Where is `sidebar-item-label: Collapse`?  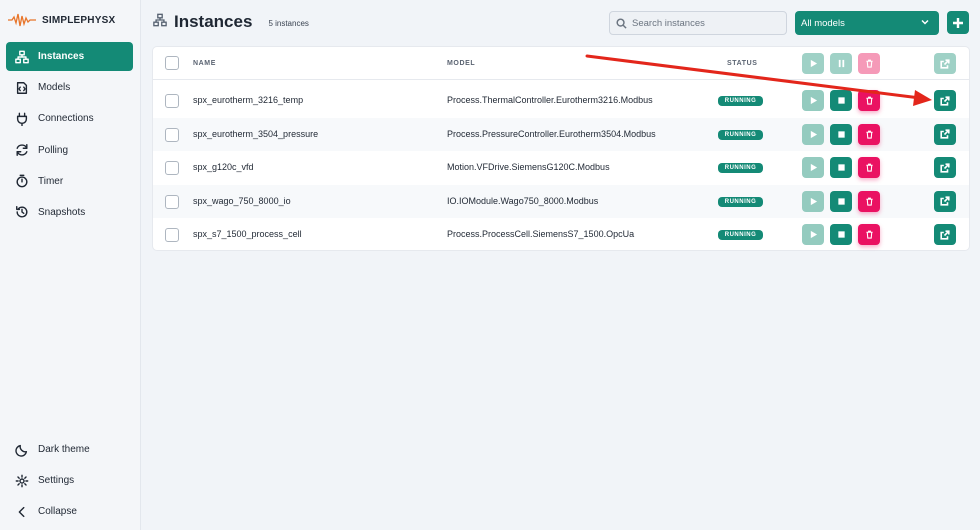 sidebar-item-label: Collapse is located at coordinates (57, 512).